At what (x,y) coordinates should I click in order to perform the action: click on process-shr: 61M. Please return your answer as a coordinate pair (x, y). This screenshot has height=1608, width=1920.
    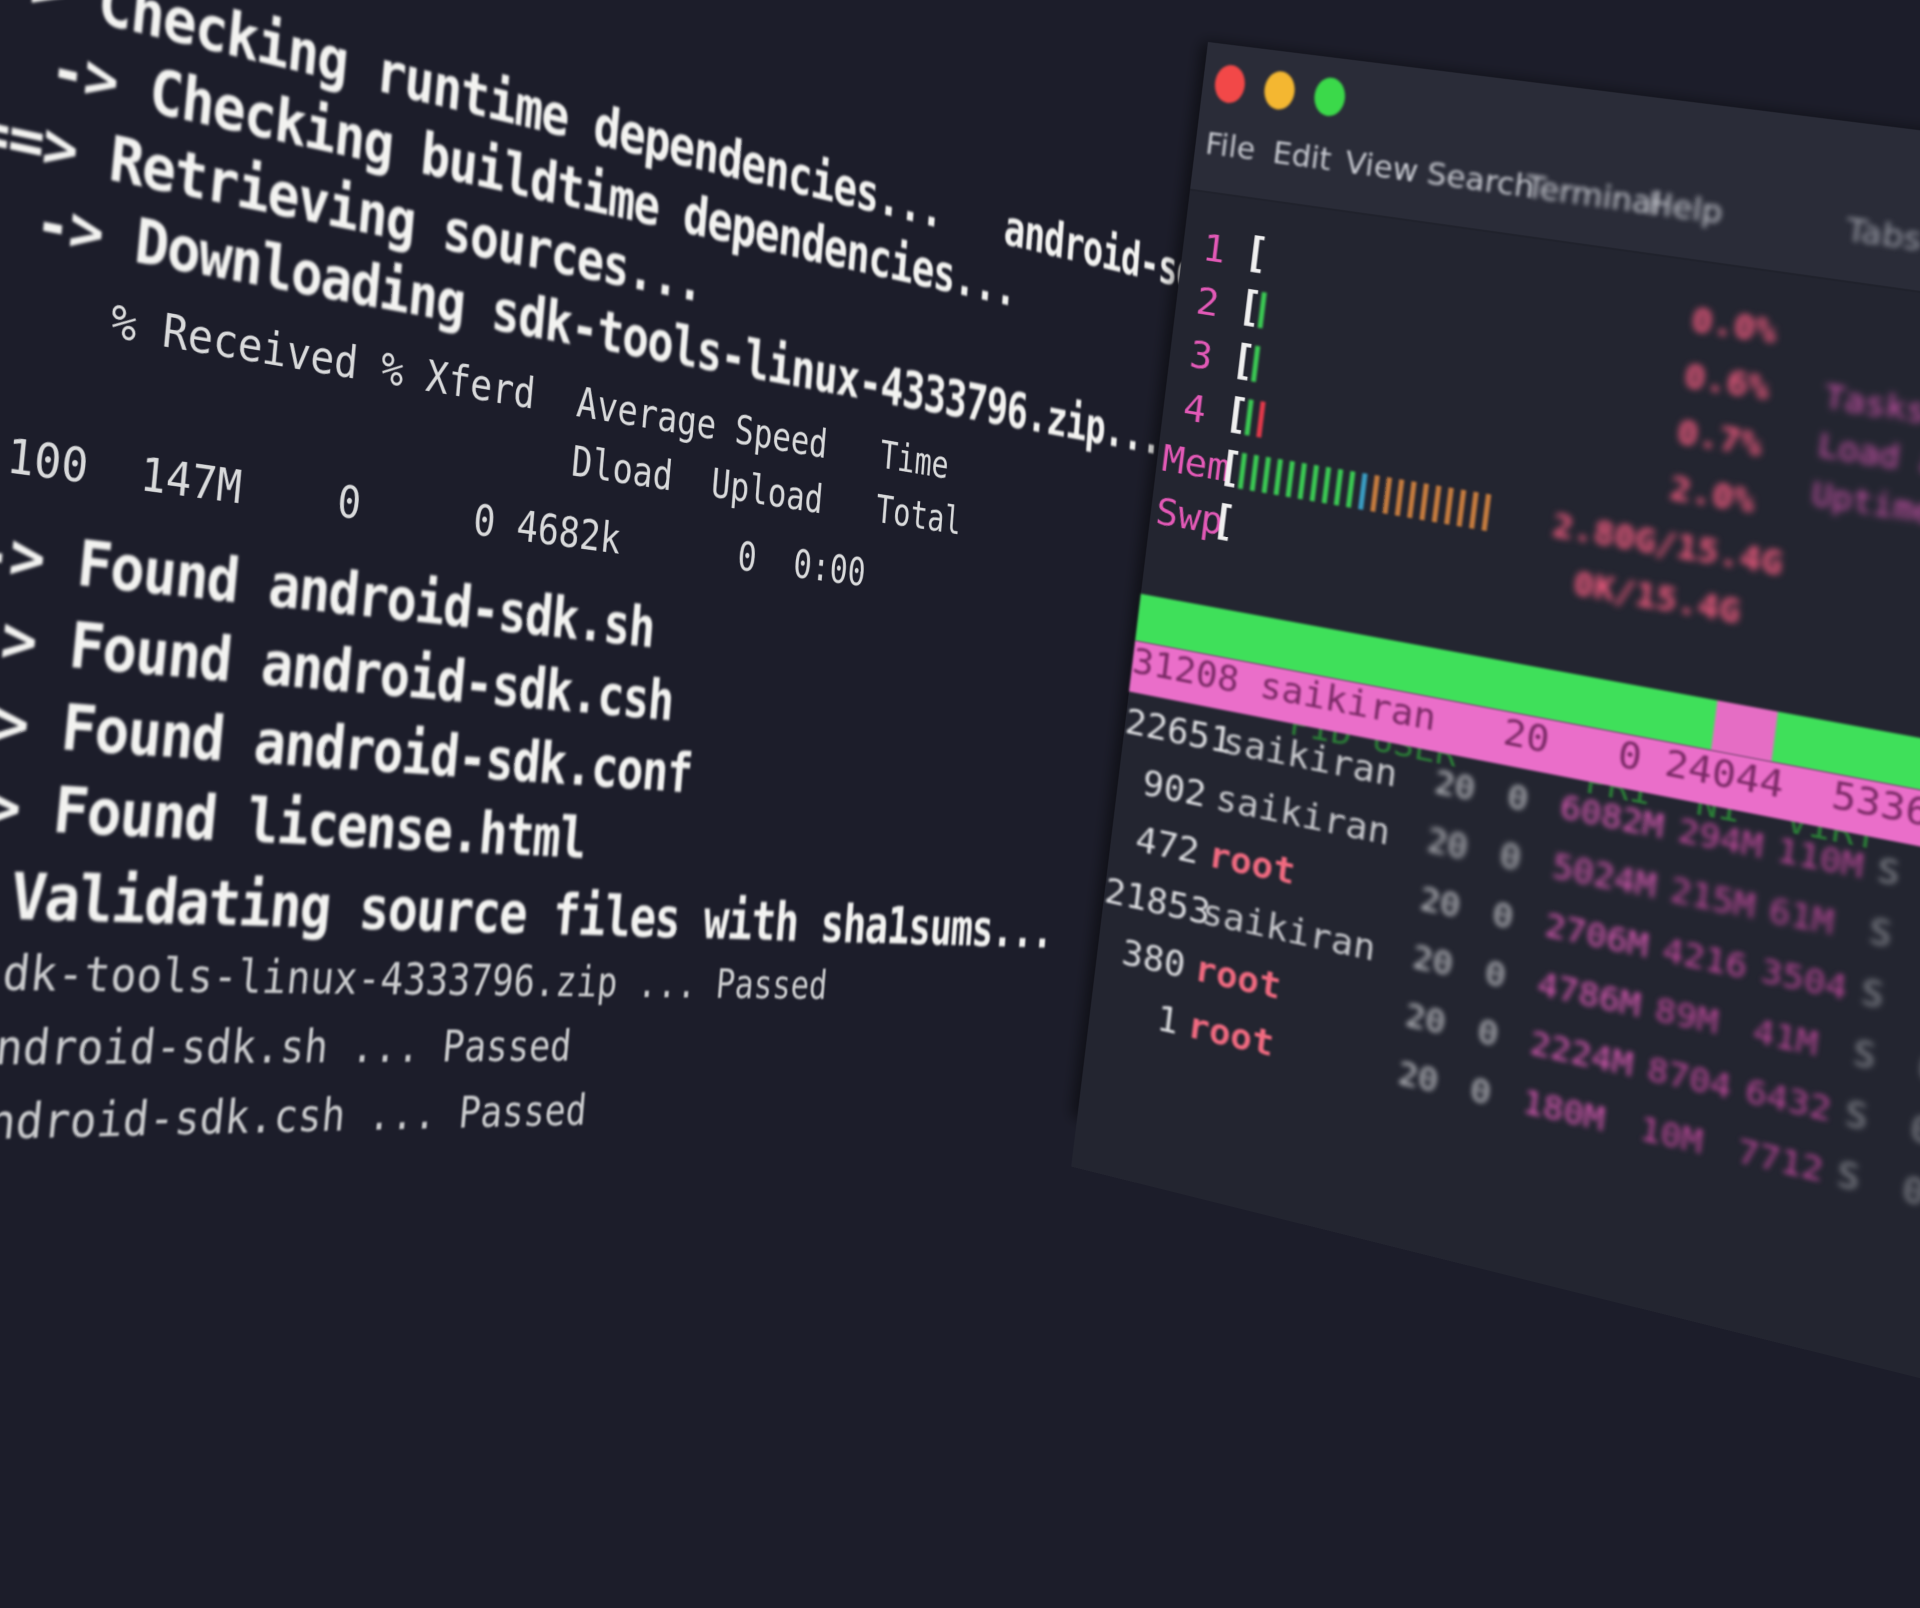
    Looking at the image, I should click on (1801, 916).